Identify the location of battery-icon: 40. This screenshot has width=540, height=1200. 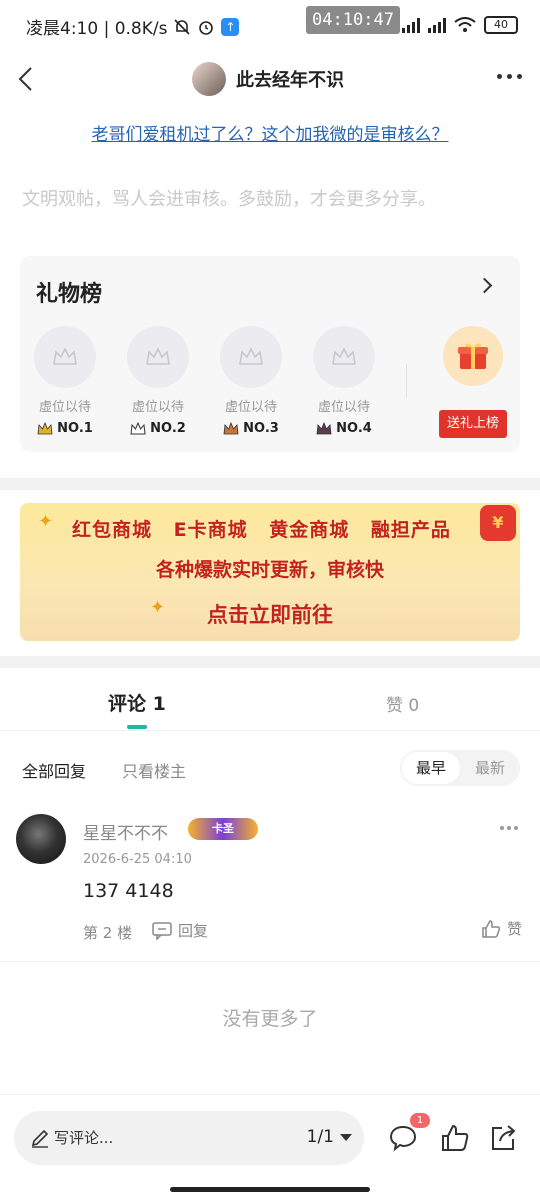
(501, 25).